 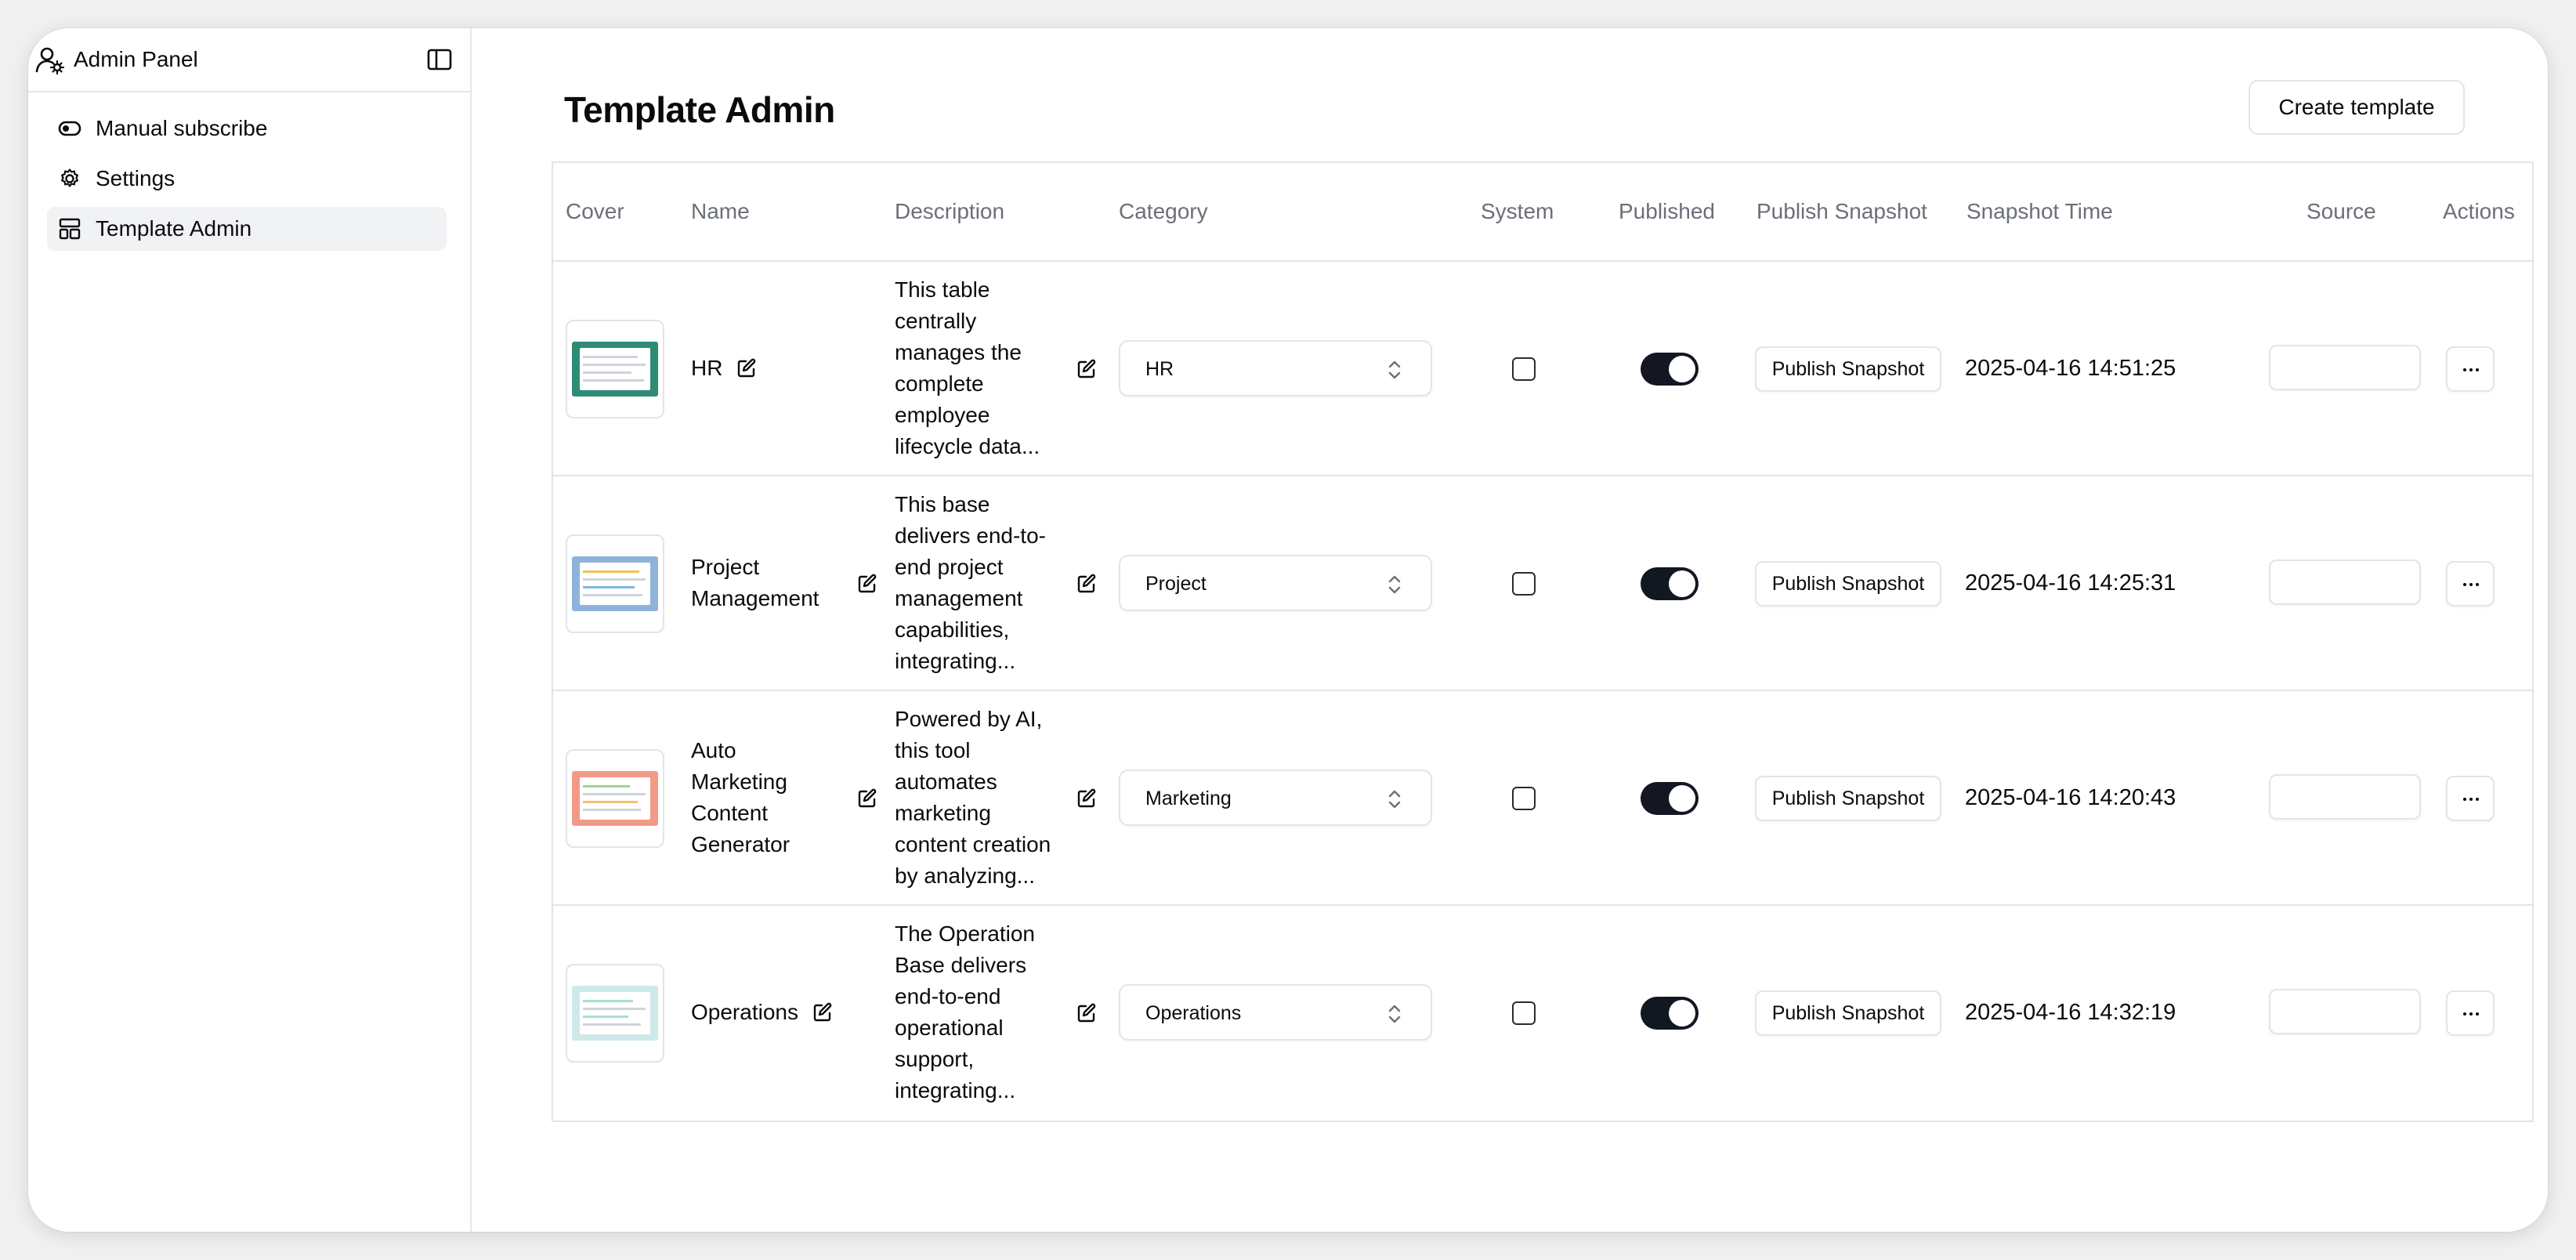 I want to click on category-select: Project, so click(x=1275, y=583).